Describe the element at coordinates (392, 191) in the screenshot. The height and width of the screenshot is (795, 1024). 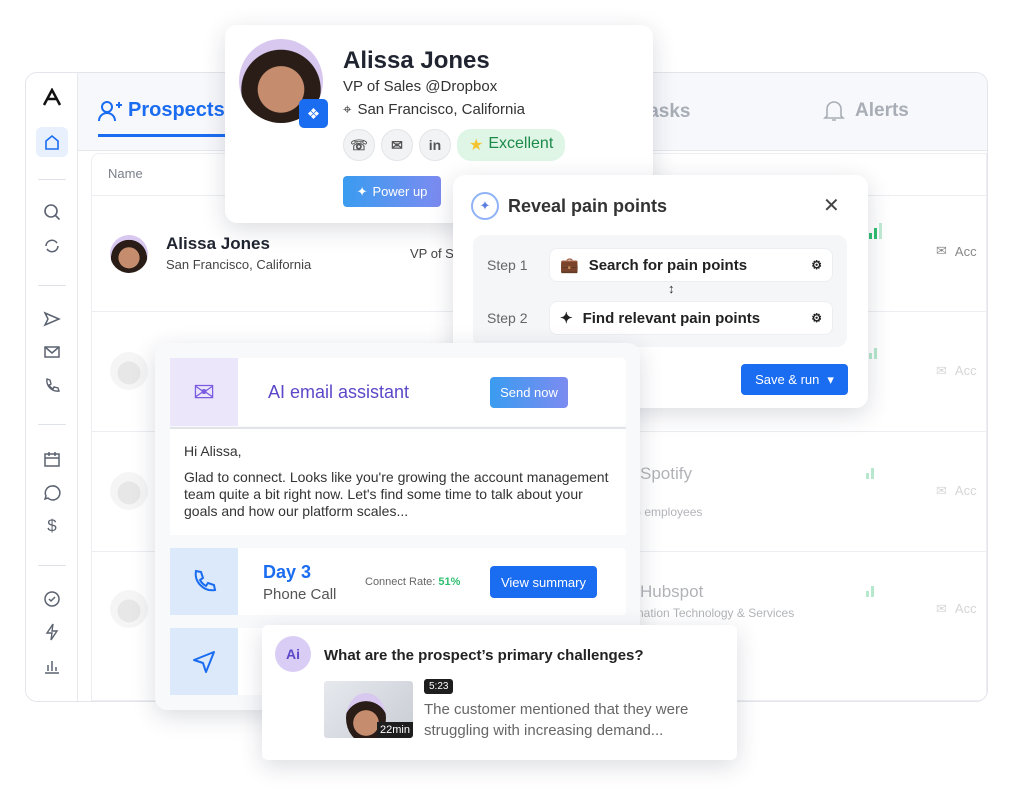
I see `power-up-button: ✦ Power up` at that location.